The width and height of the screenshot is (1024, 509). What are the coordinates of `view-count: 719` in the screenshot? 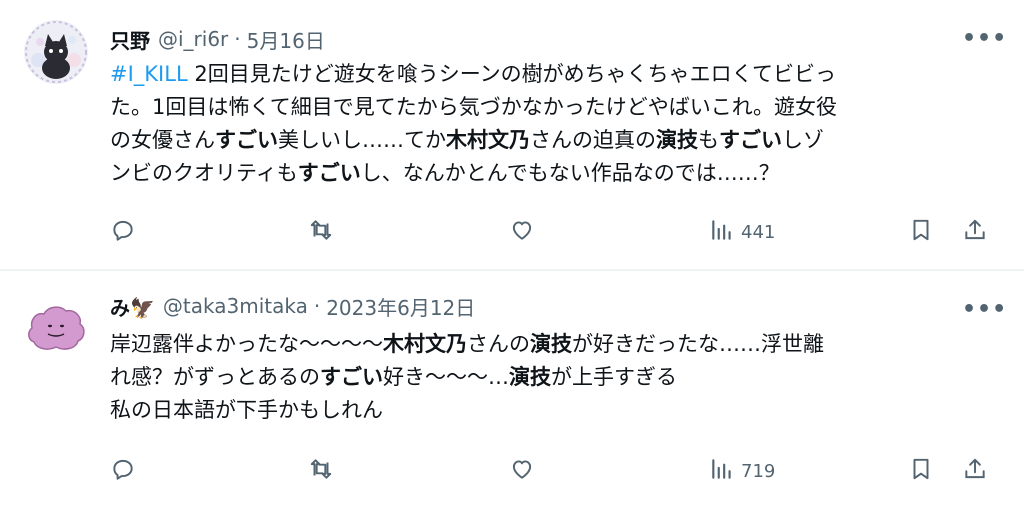 It's located at (758, 471).